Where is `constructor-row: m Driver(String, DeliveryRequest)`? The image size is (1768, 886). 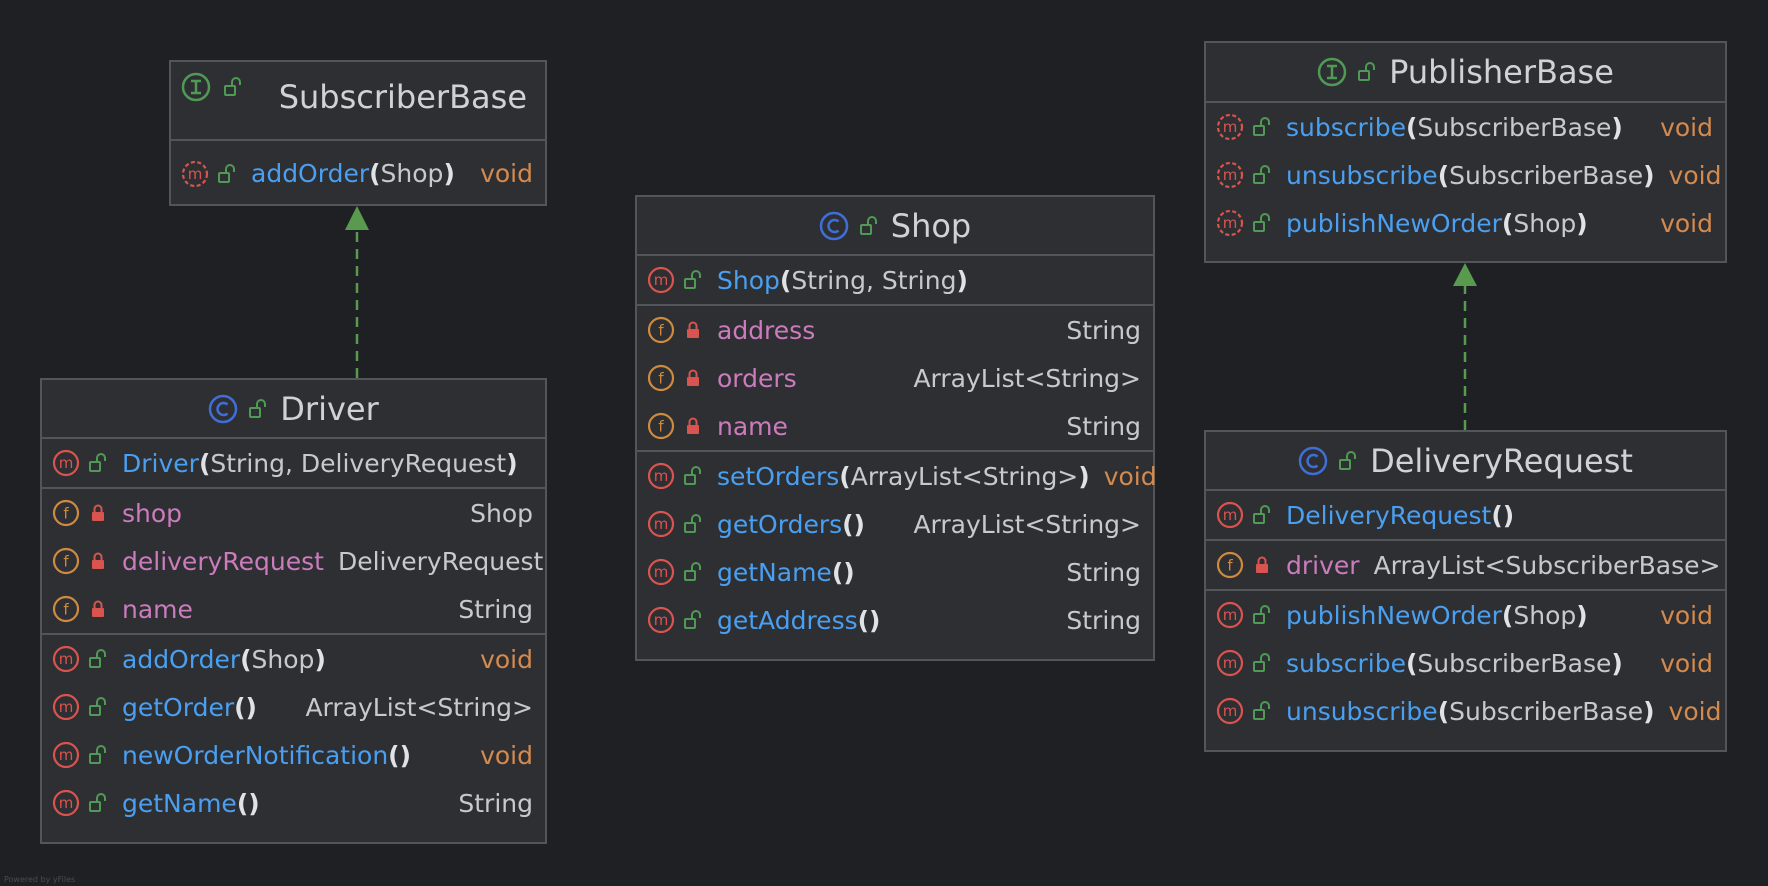 constructor-row: m Driver(String, DeliveryRequest) is located at coordinates (293, 463).